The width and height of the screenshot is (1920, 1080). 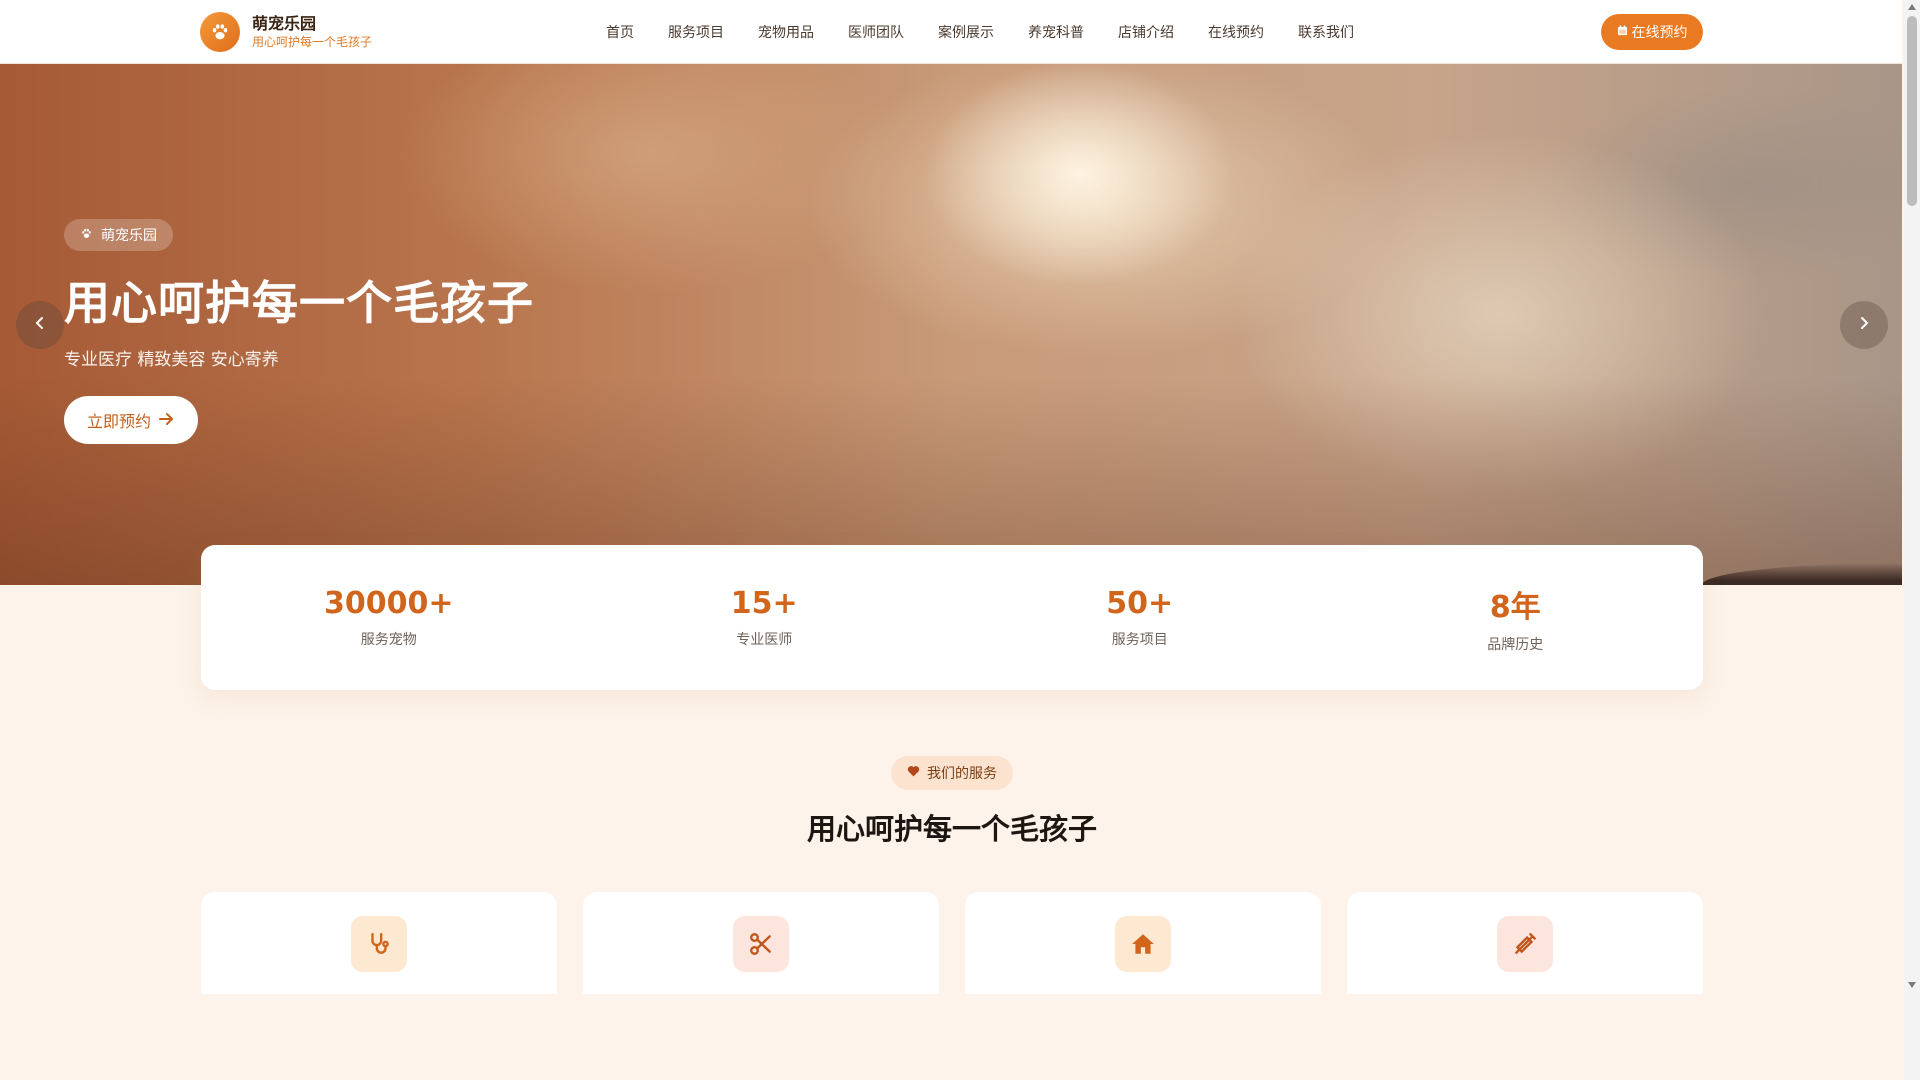 I want to click on nav-item-contact: 联系我们, so click(x=1326, y=32).